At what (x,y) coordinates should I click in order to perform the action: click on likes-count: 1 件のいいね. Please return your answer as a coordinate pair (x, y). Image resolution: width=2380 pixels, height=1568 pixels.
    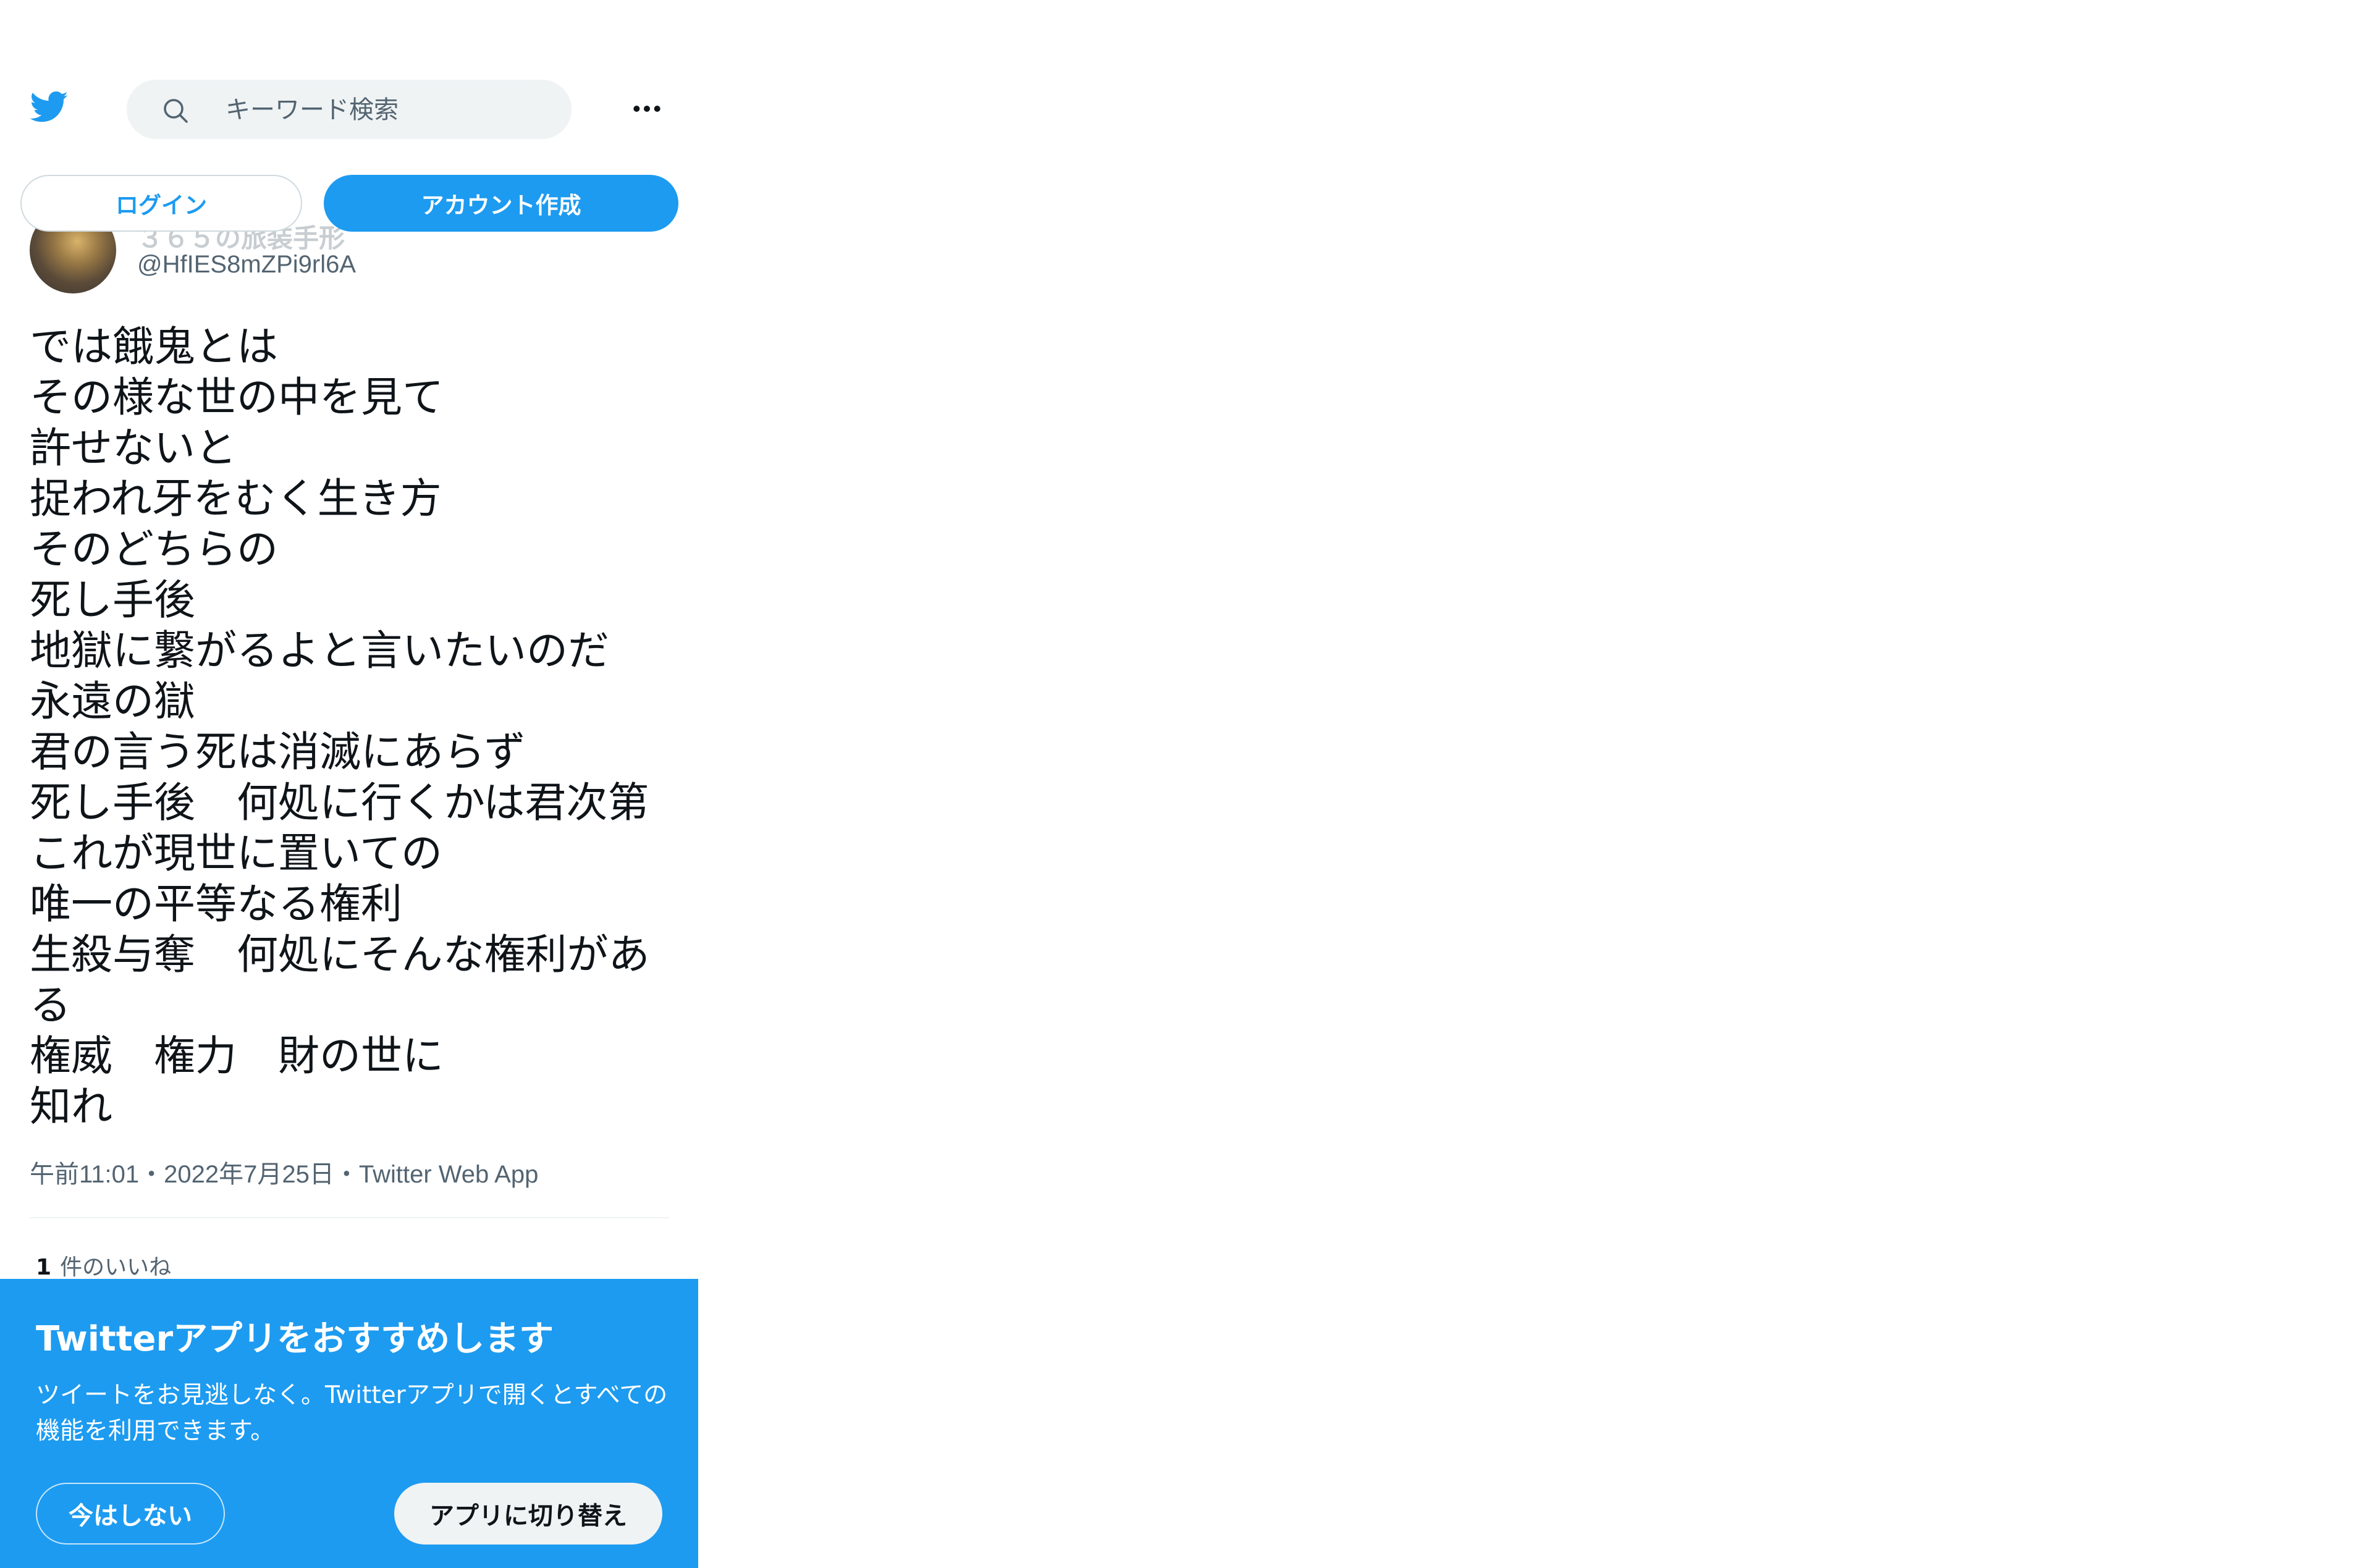
    Looking at the image, I should click on (103, 1265).